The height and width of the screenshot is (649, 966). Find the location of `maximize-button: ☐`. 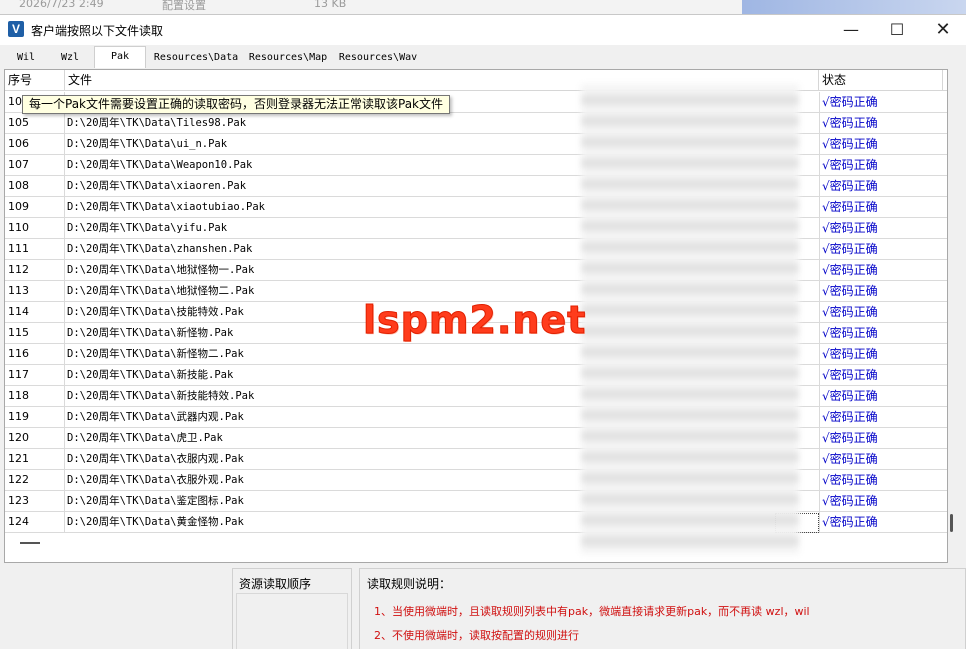

maximize-button: ☐ is located at coordinates (897, 30).